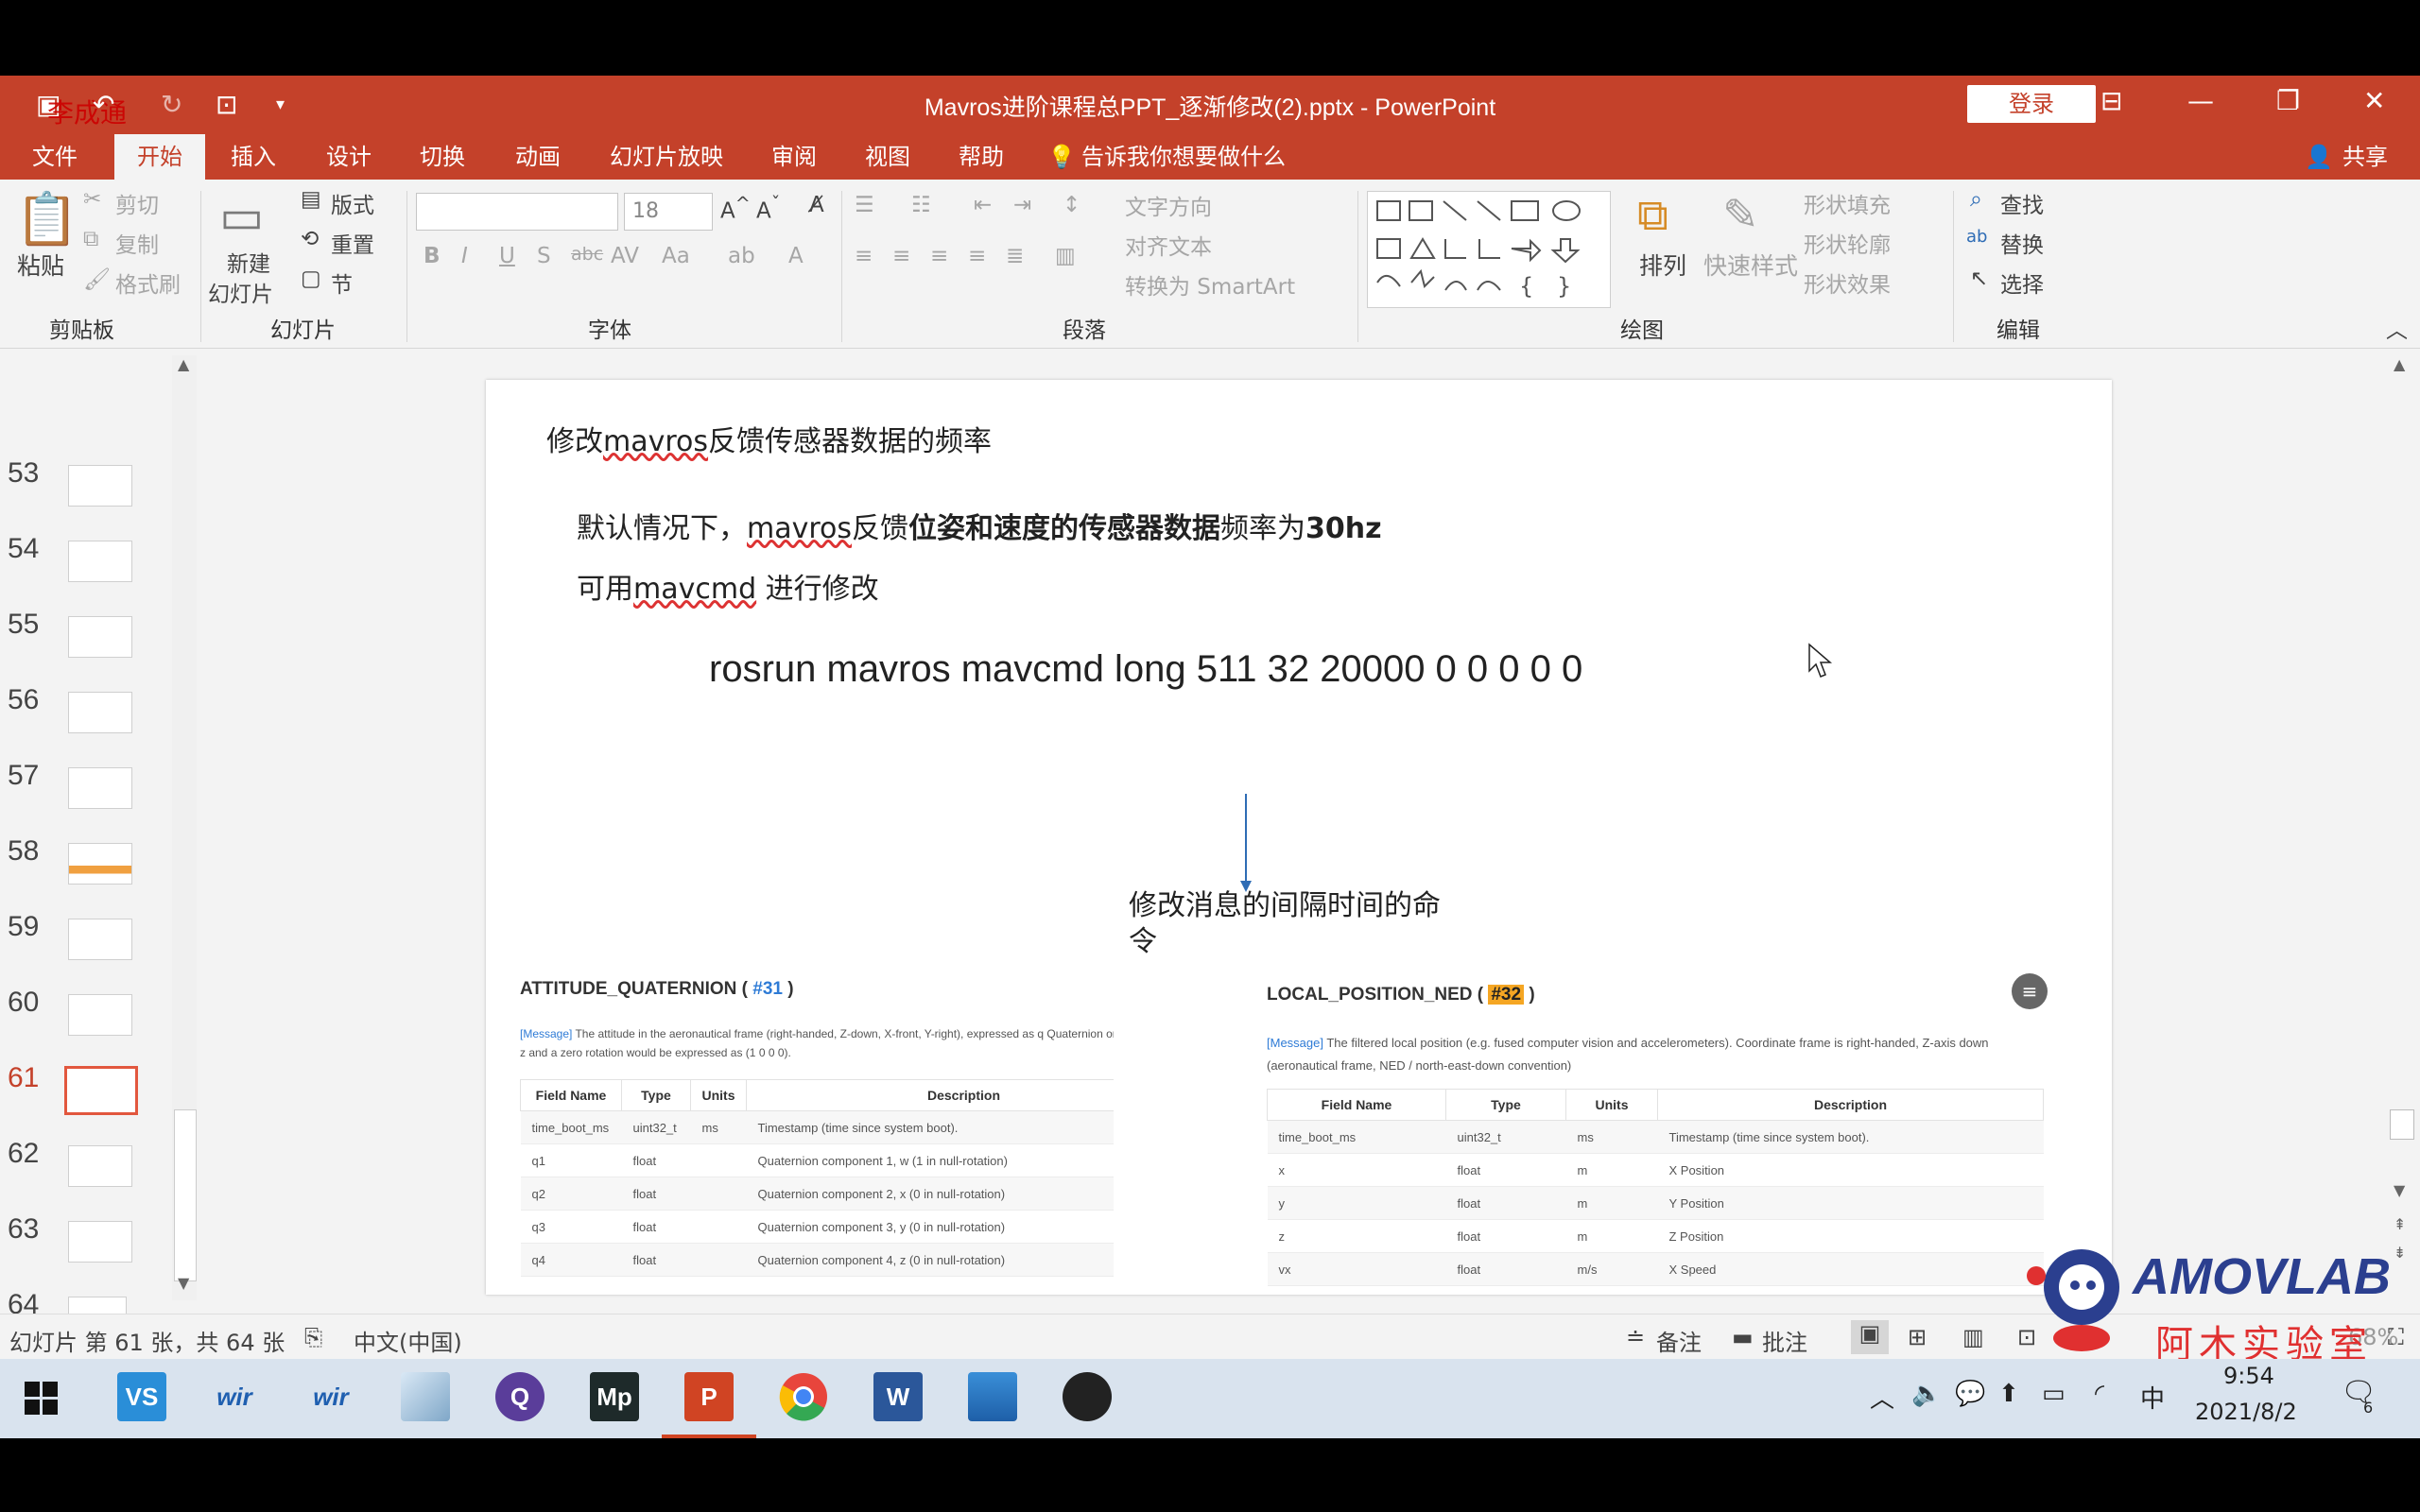 The image size is (2420, 1512). Describe the element at coordinates (1635, 1337) in the screenshot. I see `notes-icon: ≐` at that location.